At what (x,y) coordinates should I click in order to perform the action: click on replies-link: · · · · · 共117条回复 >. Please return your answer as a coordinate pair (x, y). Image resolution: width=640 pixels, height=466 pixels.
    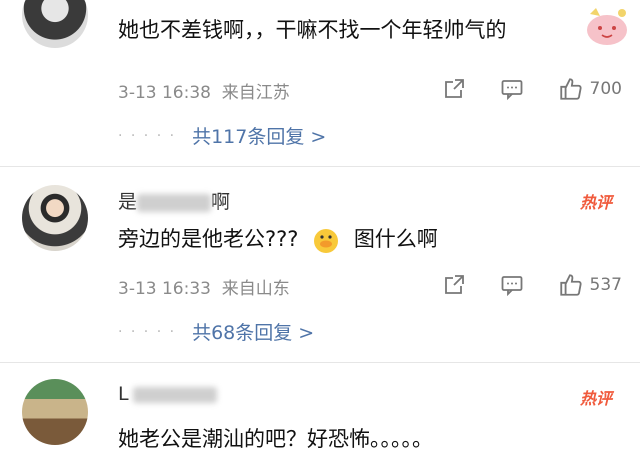
    Looking at the image, I should click on (222, 135).